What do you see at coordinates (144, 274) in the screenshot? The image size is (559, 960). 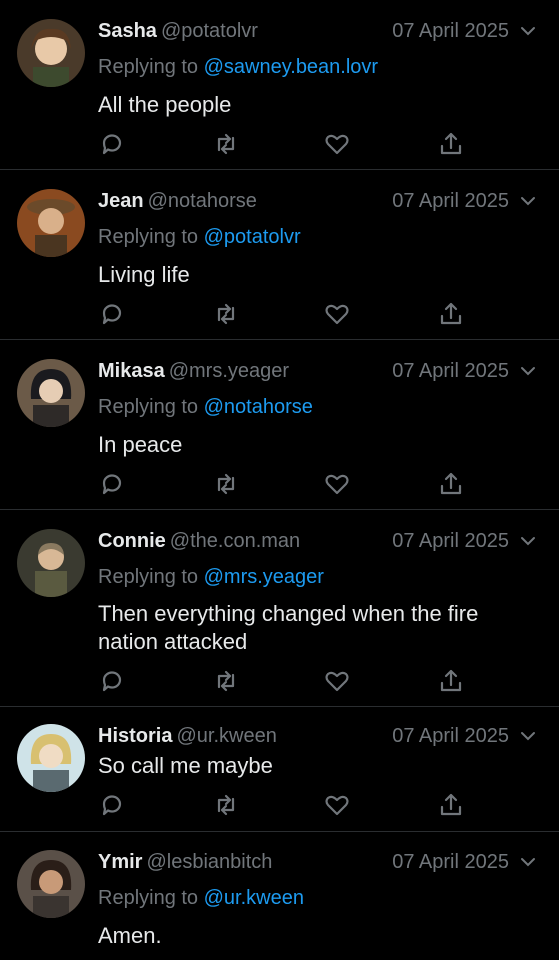 I see `tweet-text: Living life` at bounding box center [144, 274].